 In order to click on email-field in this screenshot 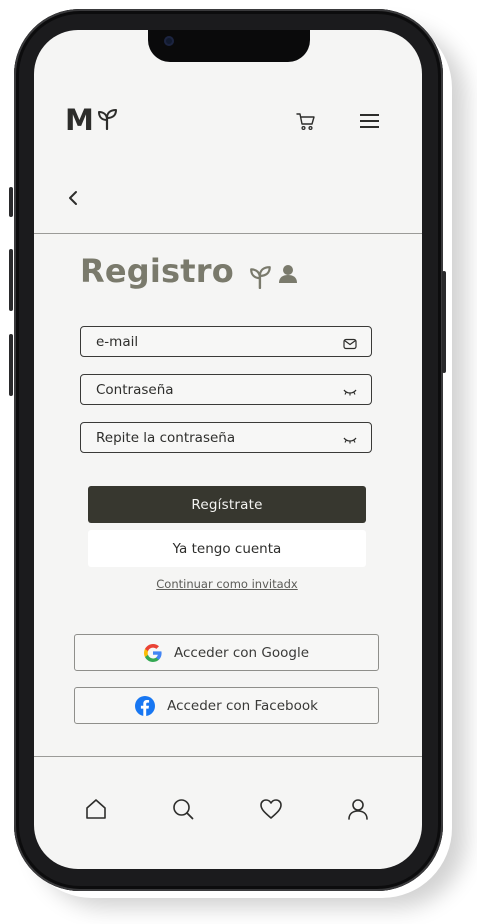, I will do `click(226, 341)`.